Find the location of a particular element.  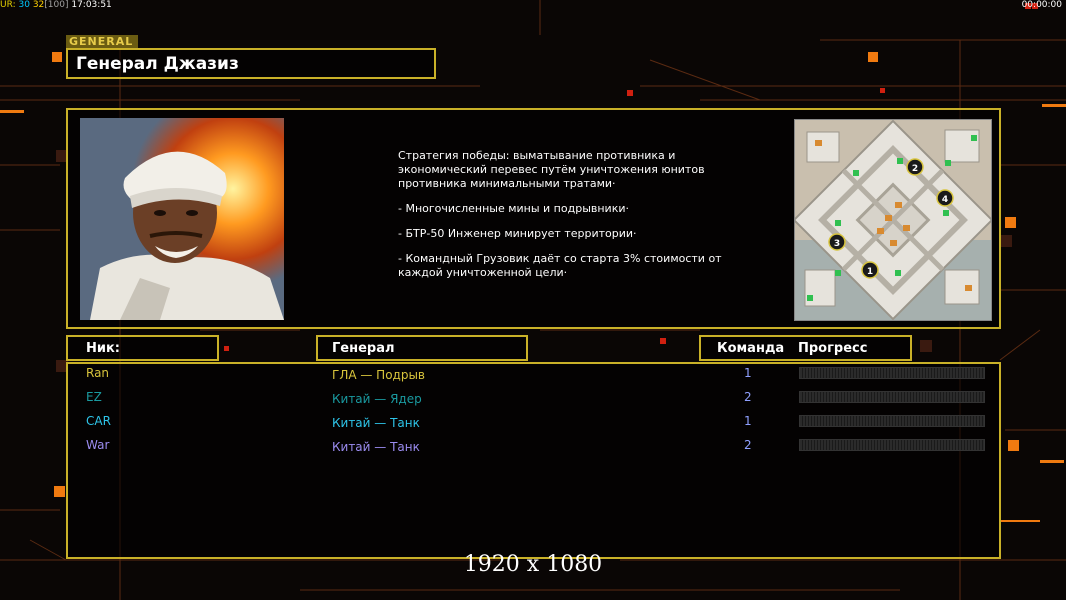

column-header-nick: Ник: is located at coordinates (142, 348).